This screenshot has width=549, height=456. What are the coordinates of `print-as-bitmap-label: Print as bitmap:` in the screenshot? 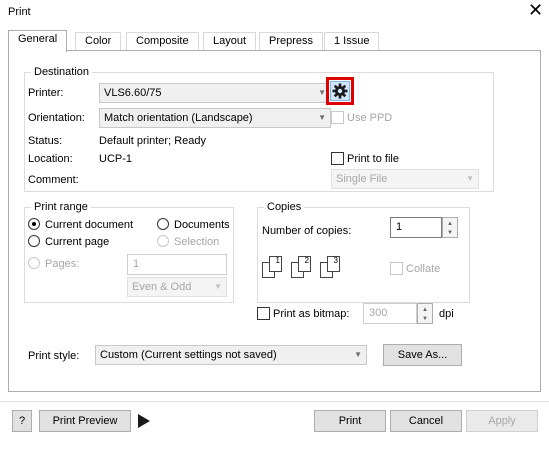 It's located at (311, 314).